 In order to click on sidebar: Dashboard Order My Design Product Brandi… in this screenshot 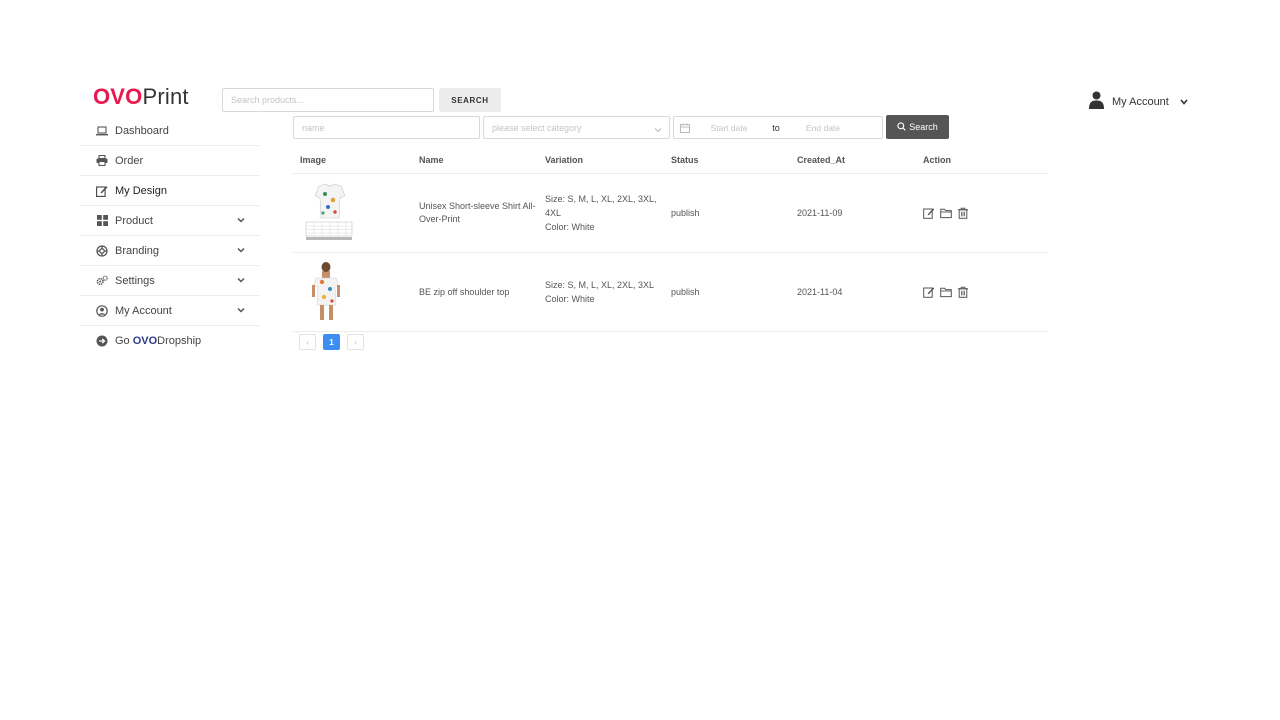, I will do `click(170, 236)`.